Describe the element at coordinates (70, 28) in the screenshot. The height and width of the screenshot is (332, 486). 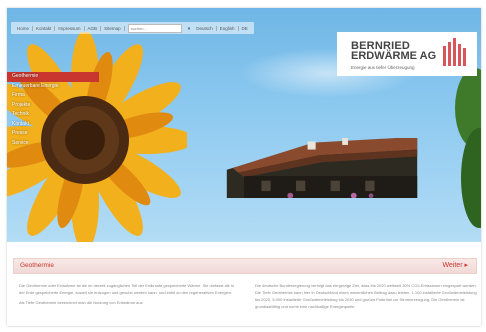
I see `topnav-impressum: Impressum` at that location.